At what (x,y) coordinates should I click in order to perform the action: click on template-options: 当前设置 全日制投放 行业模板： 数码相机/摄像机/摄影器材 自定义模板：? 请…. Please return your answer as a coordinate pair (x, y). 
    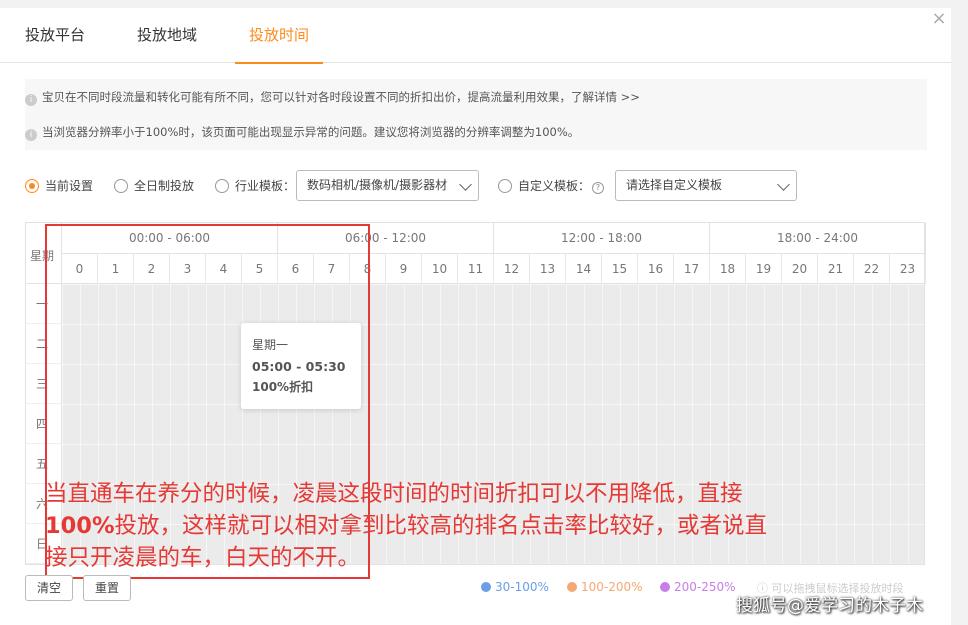
    Looking at the image, I should click on (475, 186).